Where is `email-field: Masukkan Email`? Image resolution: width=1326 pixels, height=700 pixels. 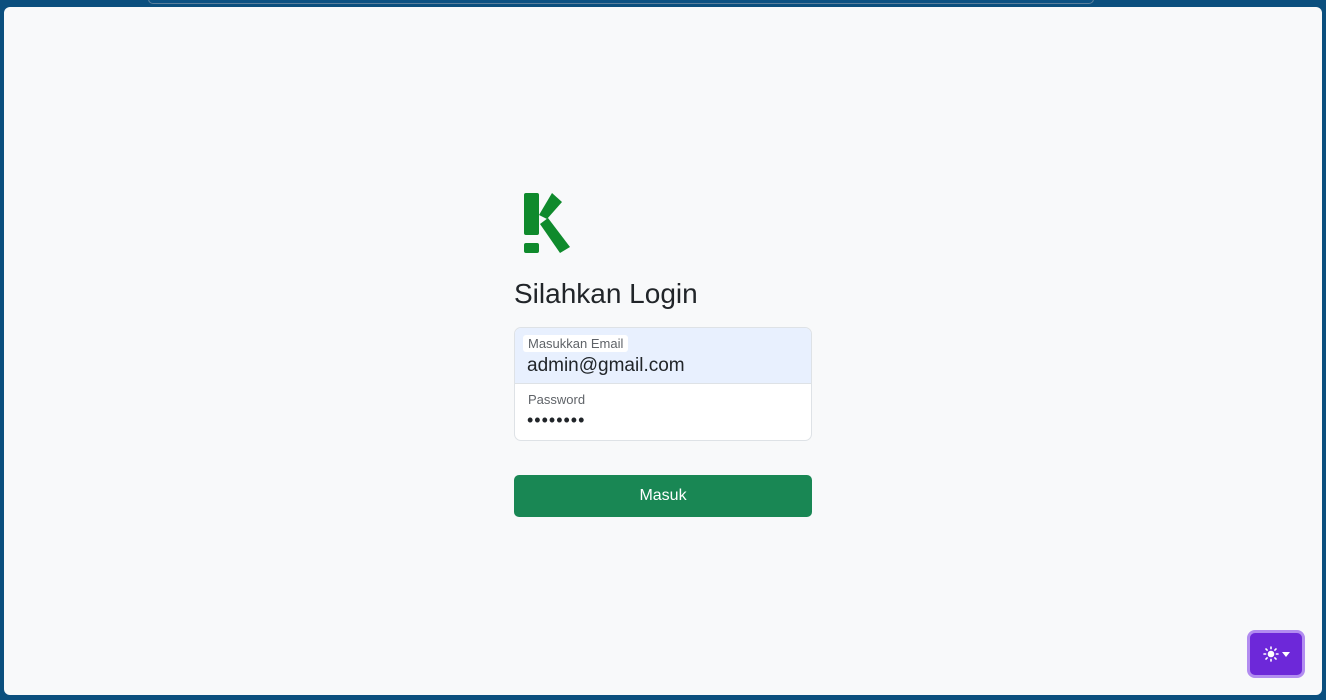 email-field: Masukkan Email is located at coordinates (663, 356).